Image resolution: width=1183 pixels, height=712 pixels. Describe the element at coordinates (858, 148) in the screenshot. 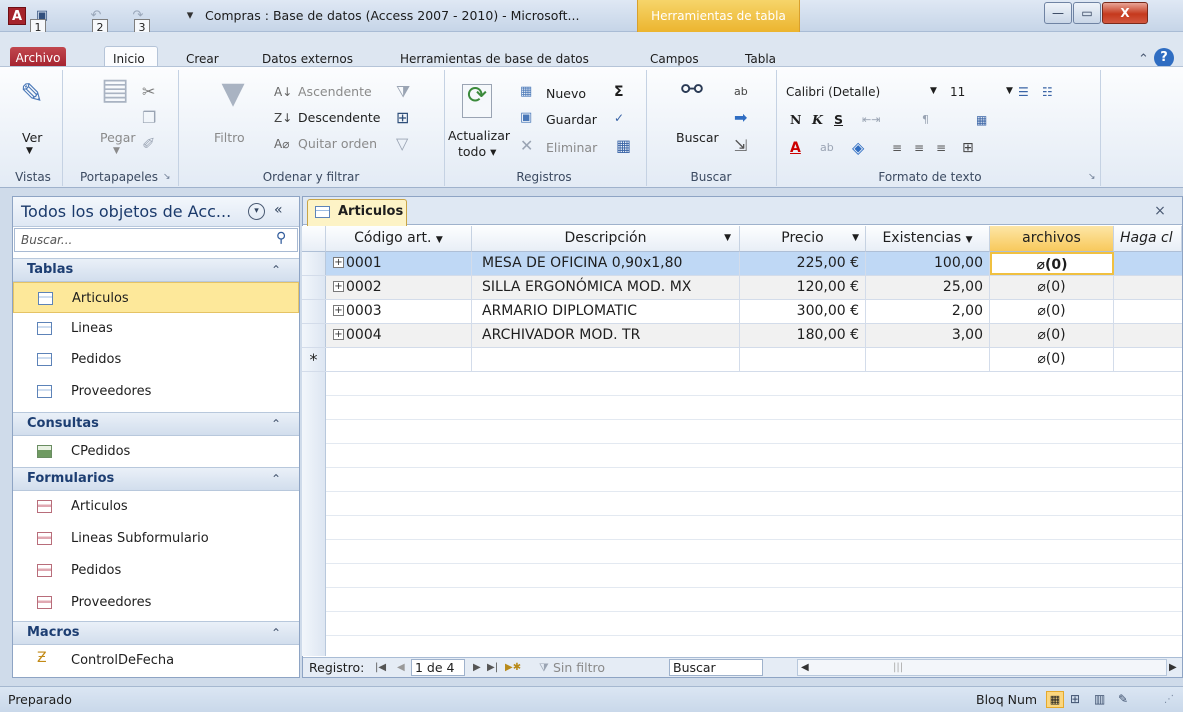

I see `fill-color-icon: ◈` at that location.